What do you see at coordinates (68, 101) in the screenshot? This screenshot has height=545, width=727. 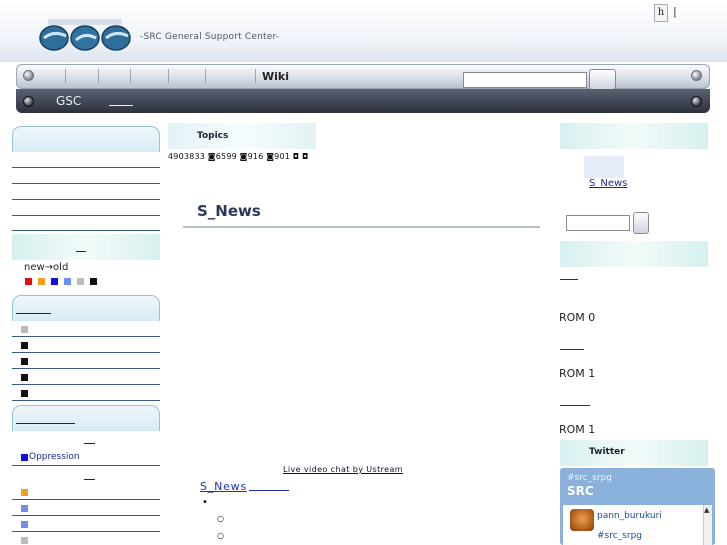 I see `nav-gsc-link: GSC` at bounding box center [68, 101].